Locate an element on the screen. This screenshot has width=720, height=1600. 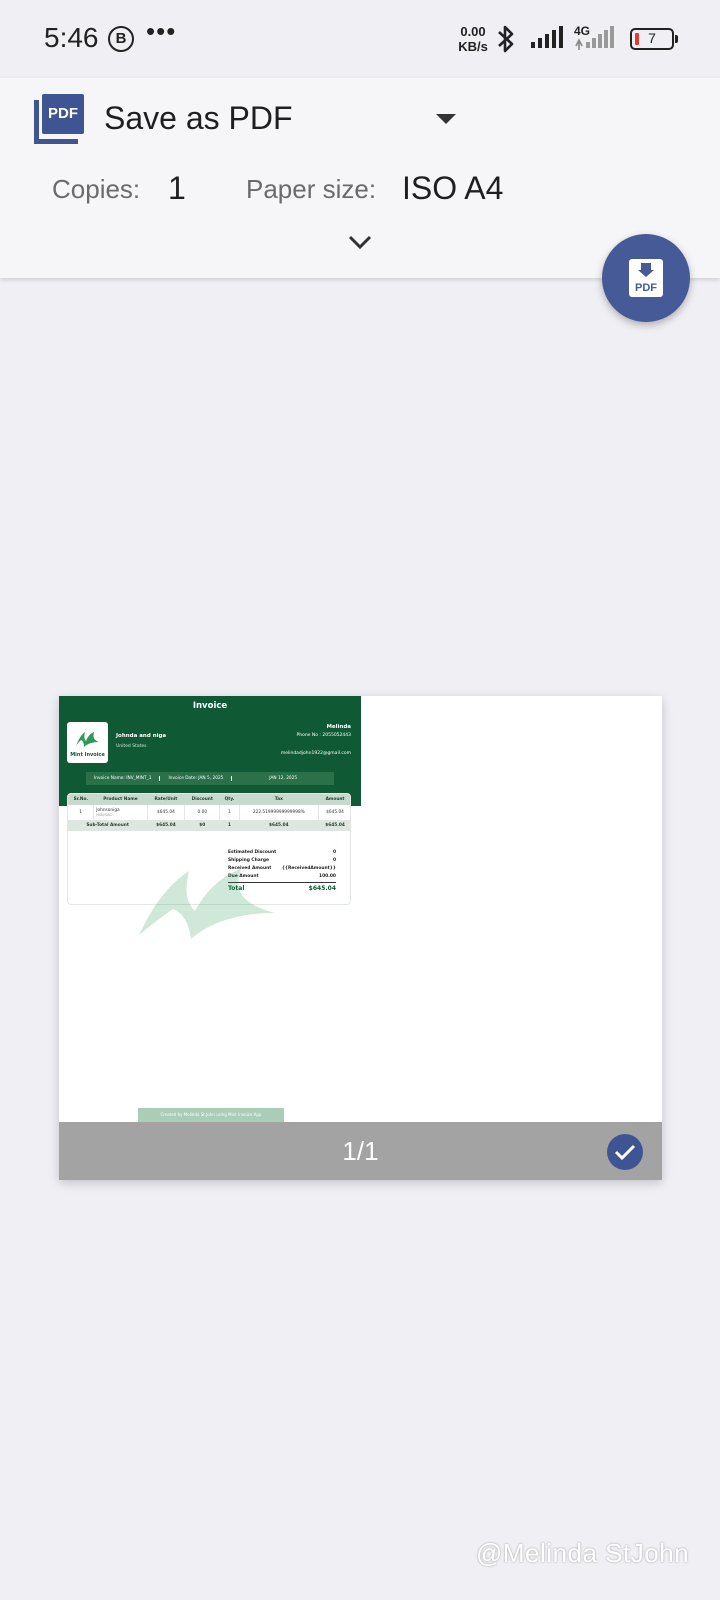
network-speed: 0.00 KB/s is located at coordinates (473, 39).